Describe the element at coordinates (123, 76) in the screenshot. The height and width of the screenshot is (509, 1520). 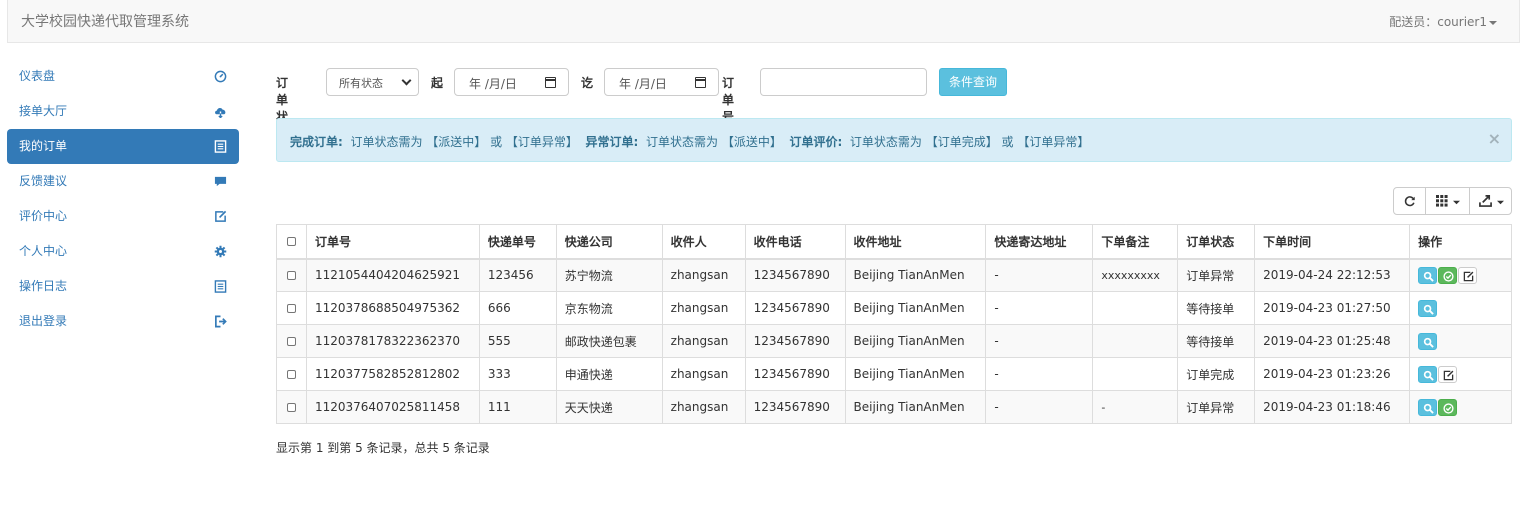
I see `sidebar-item-dashboard: 仪表盘` at that location.